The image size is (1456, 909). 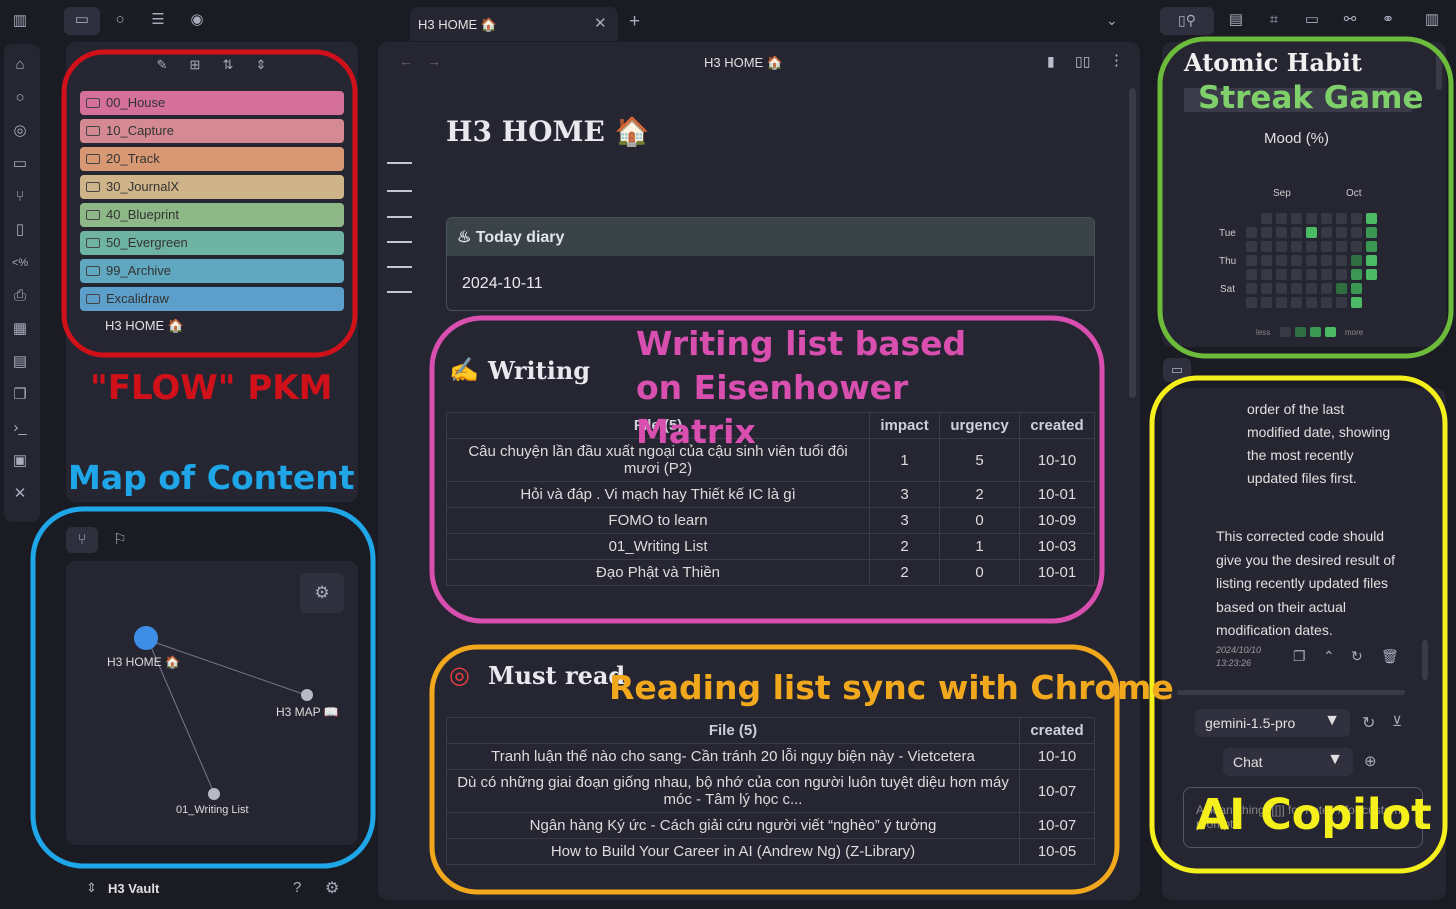 I want to click on red-highlight, so click(x=209, y=203).